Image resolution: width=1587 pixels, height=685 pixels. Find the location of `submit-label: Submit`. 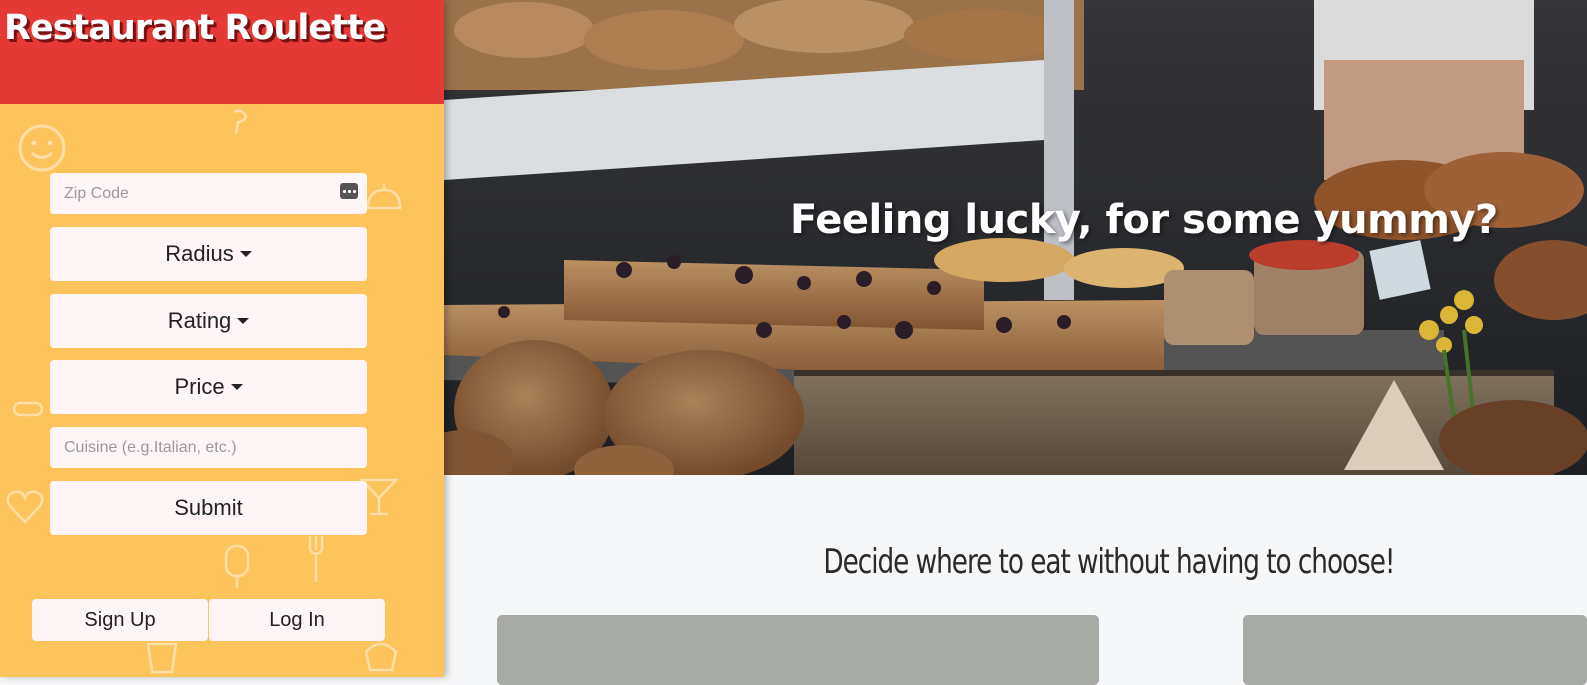

submit-label: Submit is located at coordinates (208, 507).